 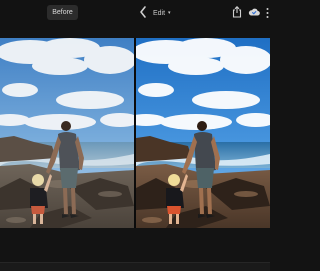 I want to click on top-toolbar: Before Edit ▾, so click(x=135, y=15).